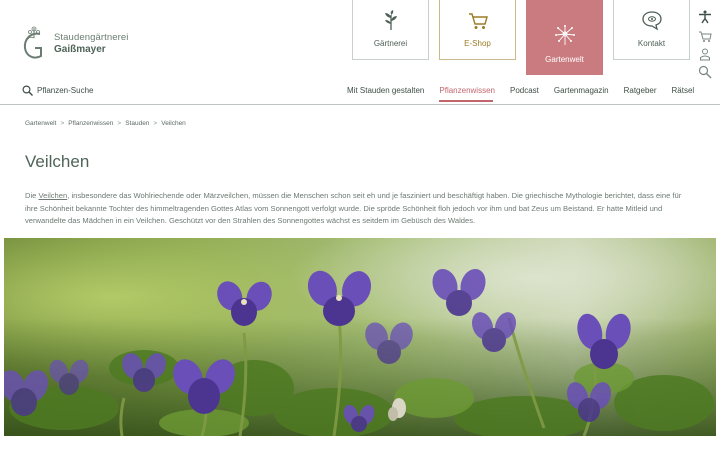 The width and height of the screenshot is (720, 450). I want to click on dandelion-icon, so click(564, 35).